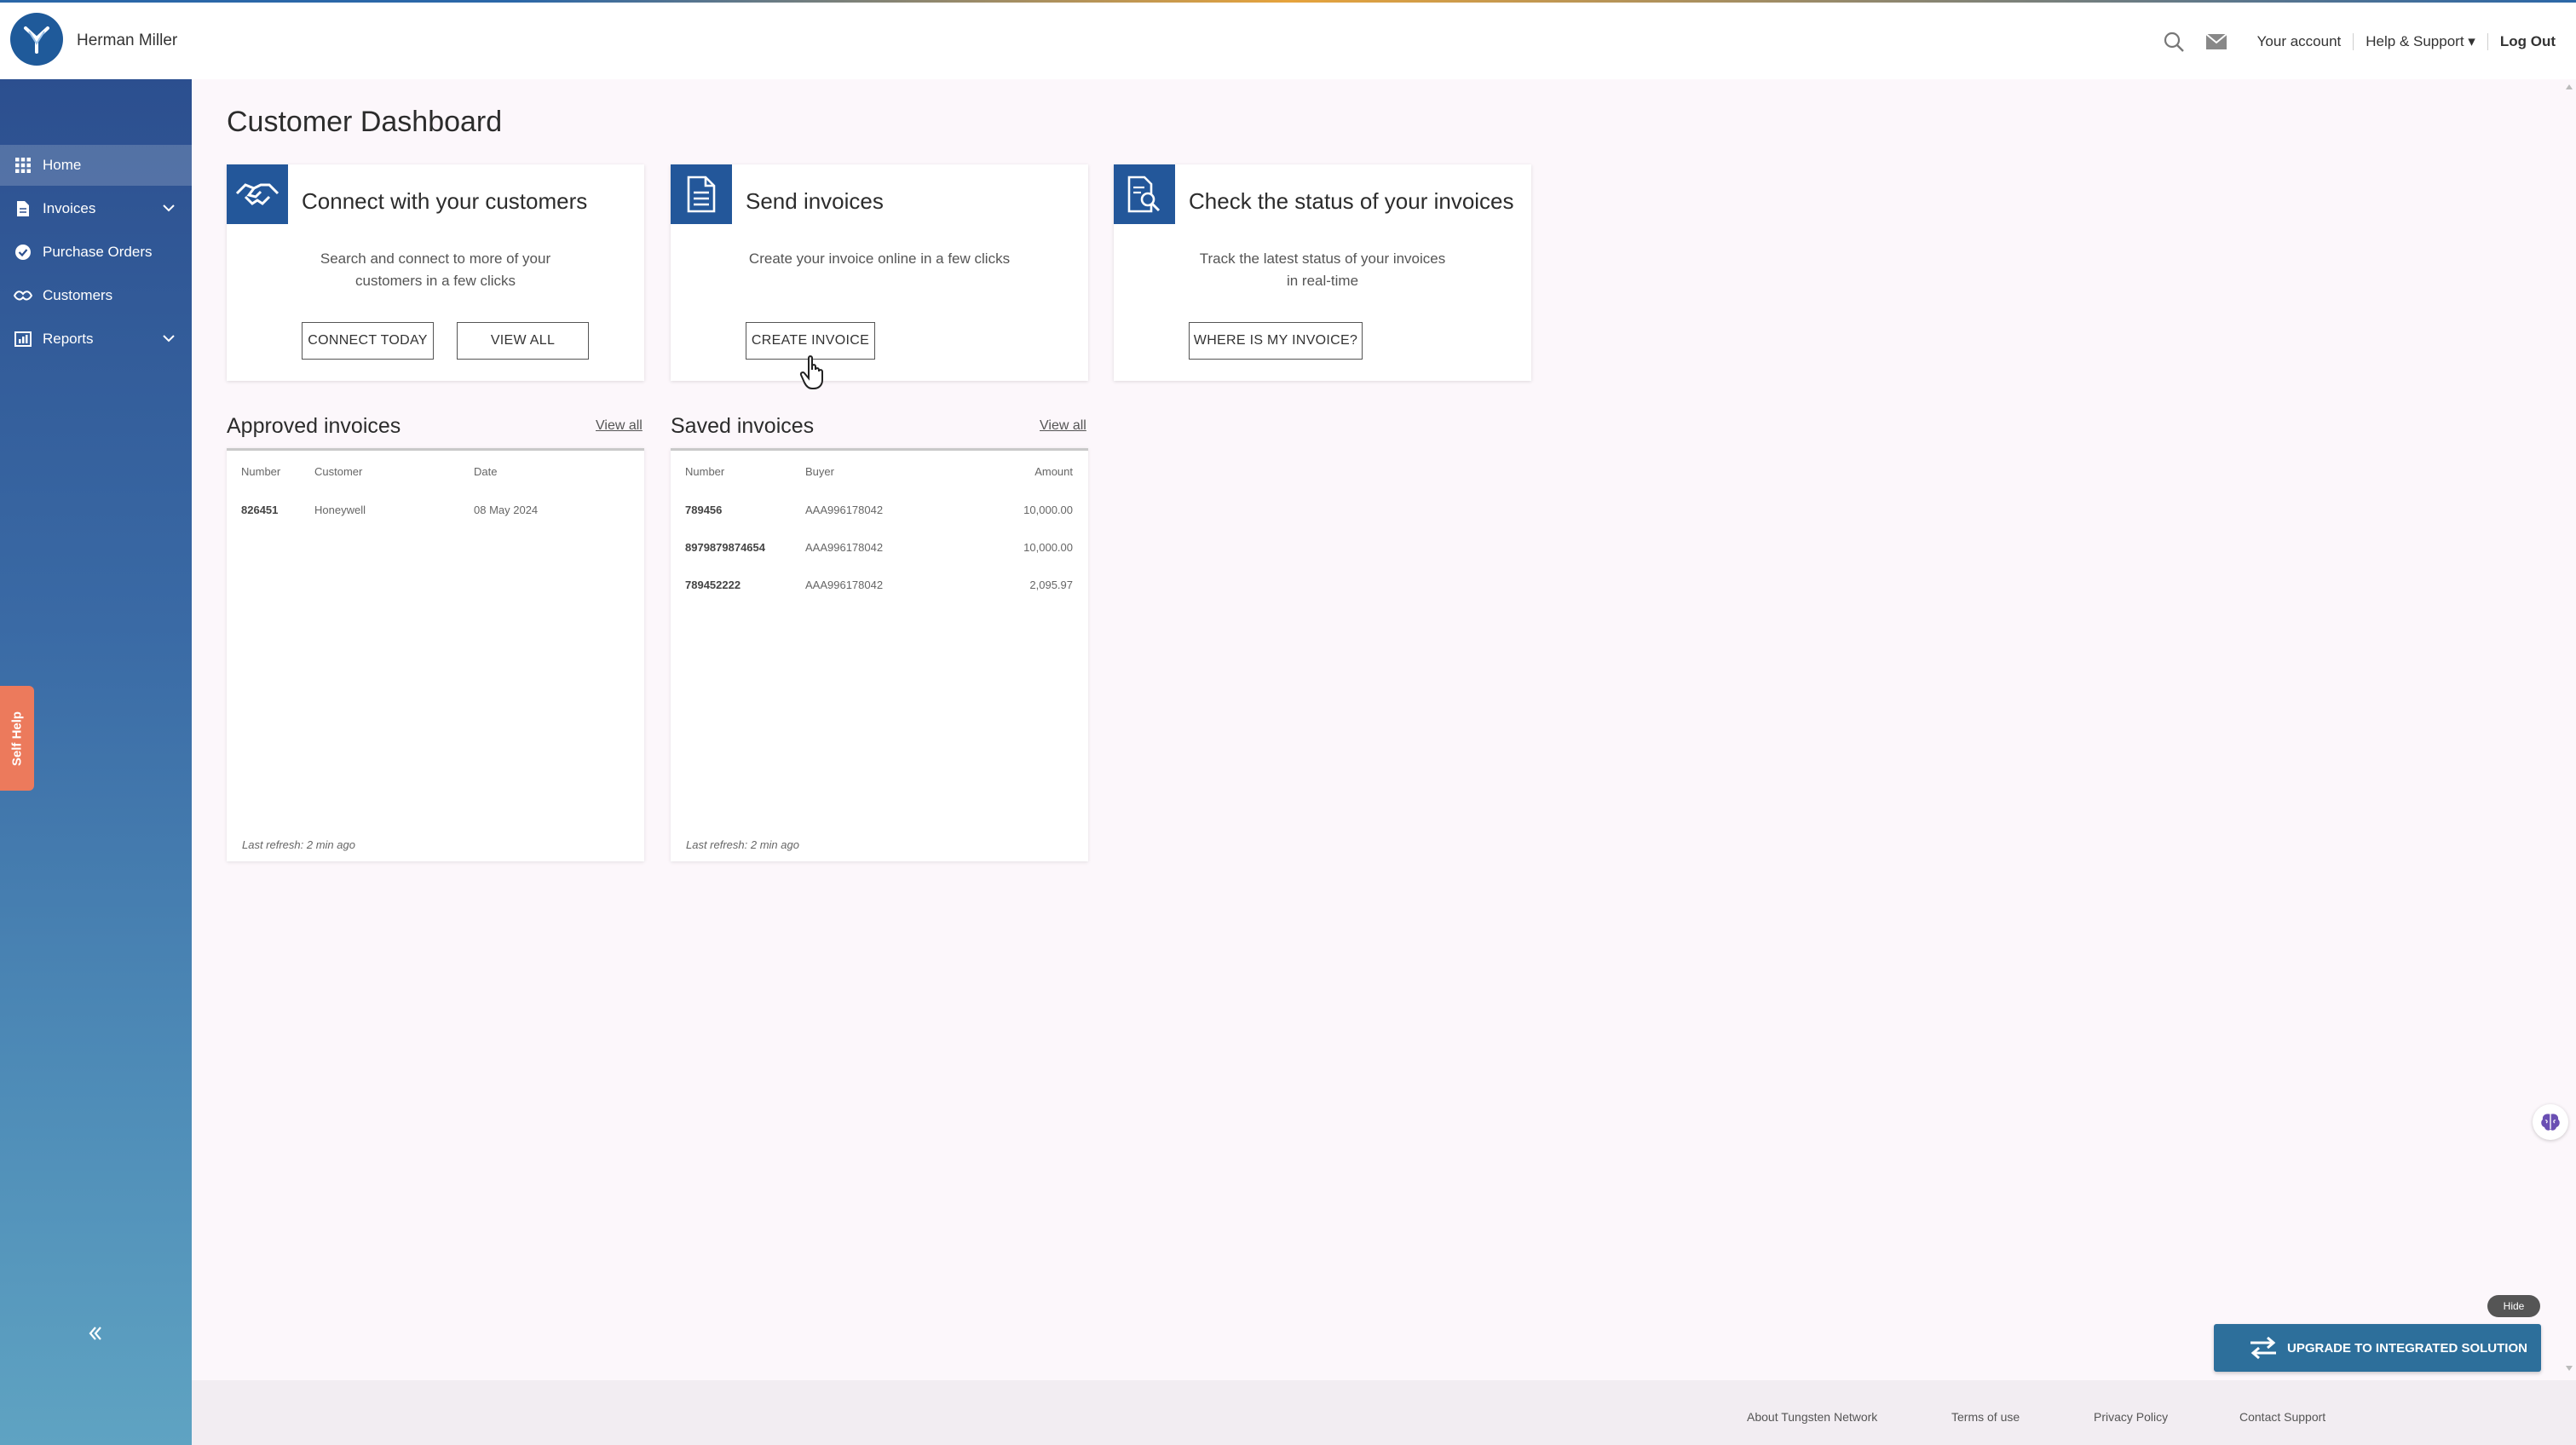 The width and height of the screenshot is (2576, 1445). I want to click on hide-widget-button: Hide, so click(2513, 1306).